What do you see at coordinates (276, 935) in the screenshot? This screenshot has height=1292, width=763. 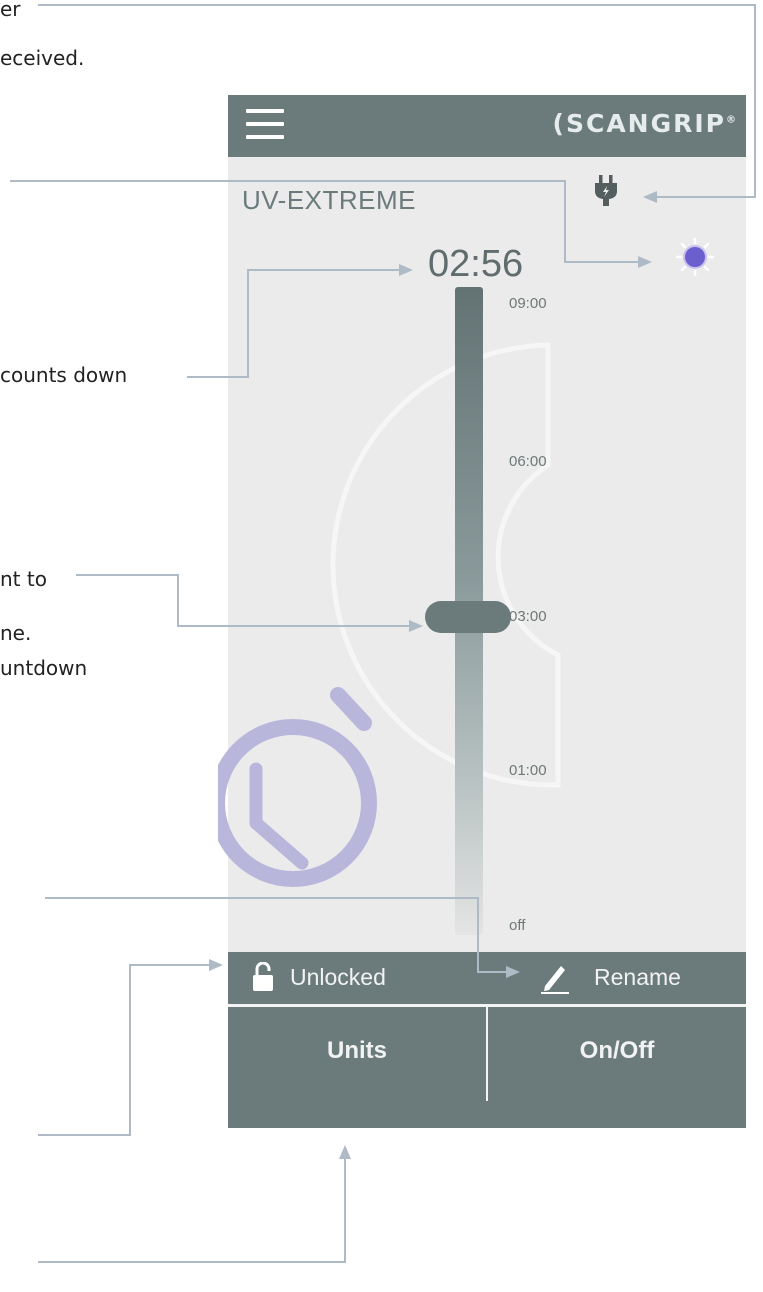 I see `callout-line-rename` at bounding box center [276, 935].